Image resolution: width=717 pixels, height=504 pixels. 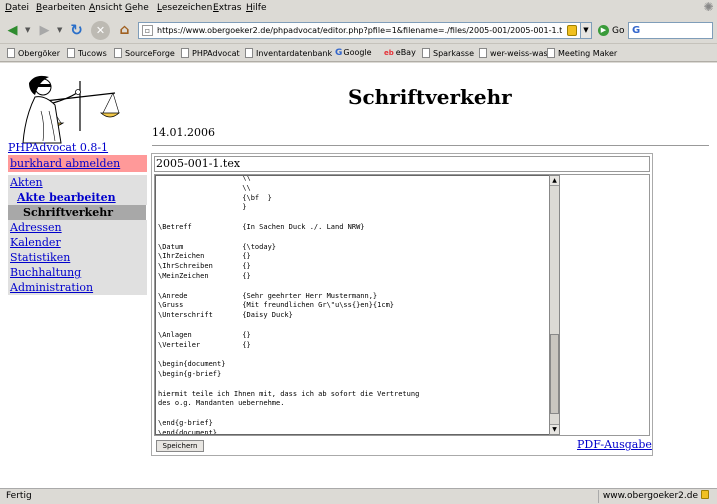 I want to click on menu-lesezeichen: Lesezeichen, so click(x=184, y=8).